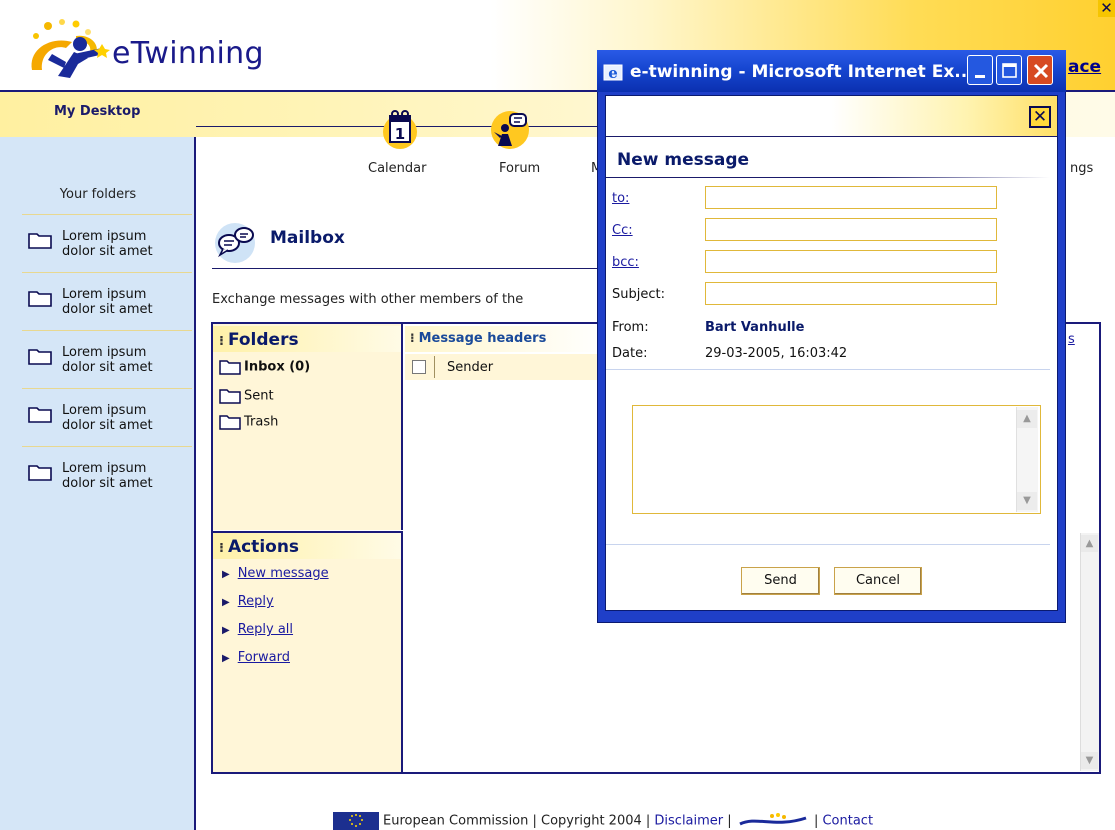 The height and width of the screenshot is (830, 1115). Describe the element at coordinates (246, 396) in the screenshot. I see `folder-sent: Sent` at that location.